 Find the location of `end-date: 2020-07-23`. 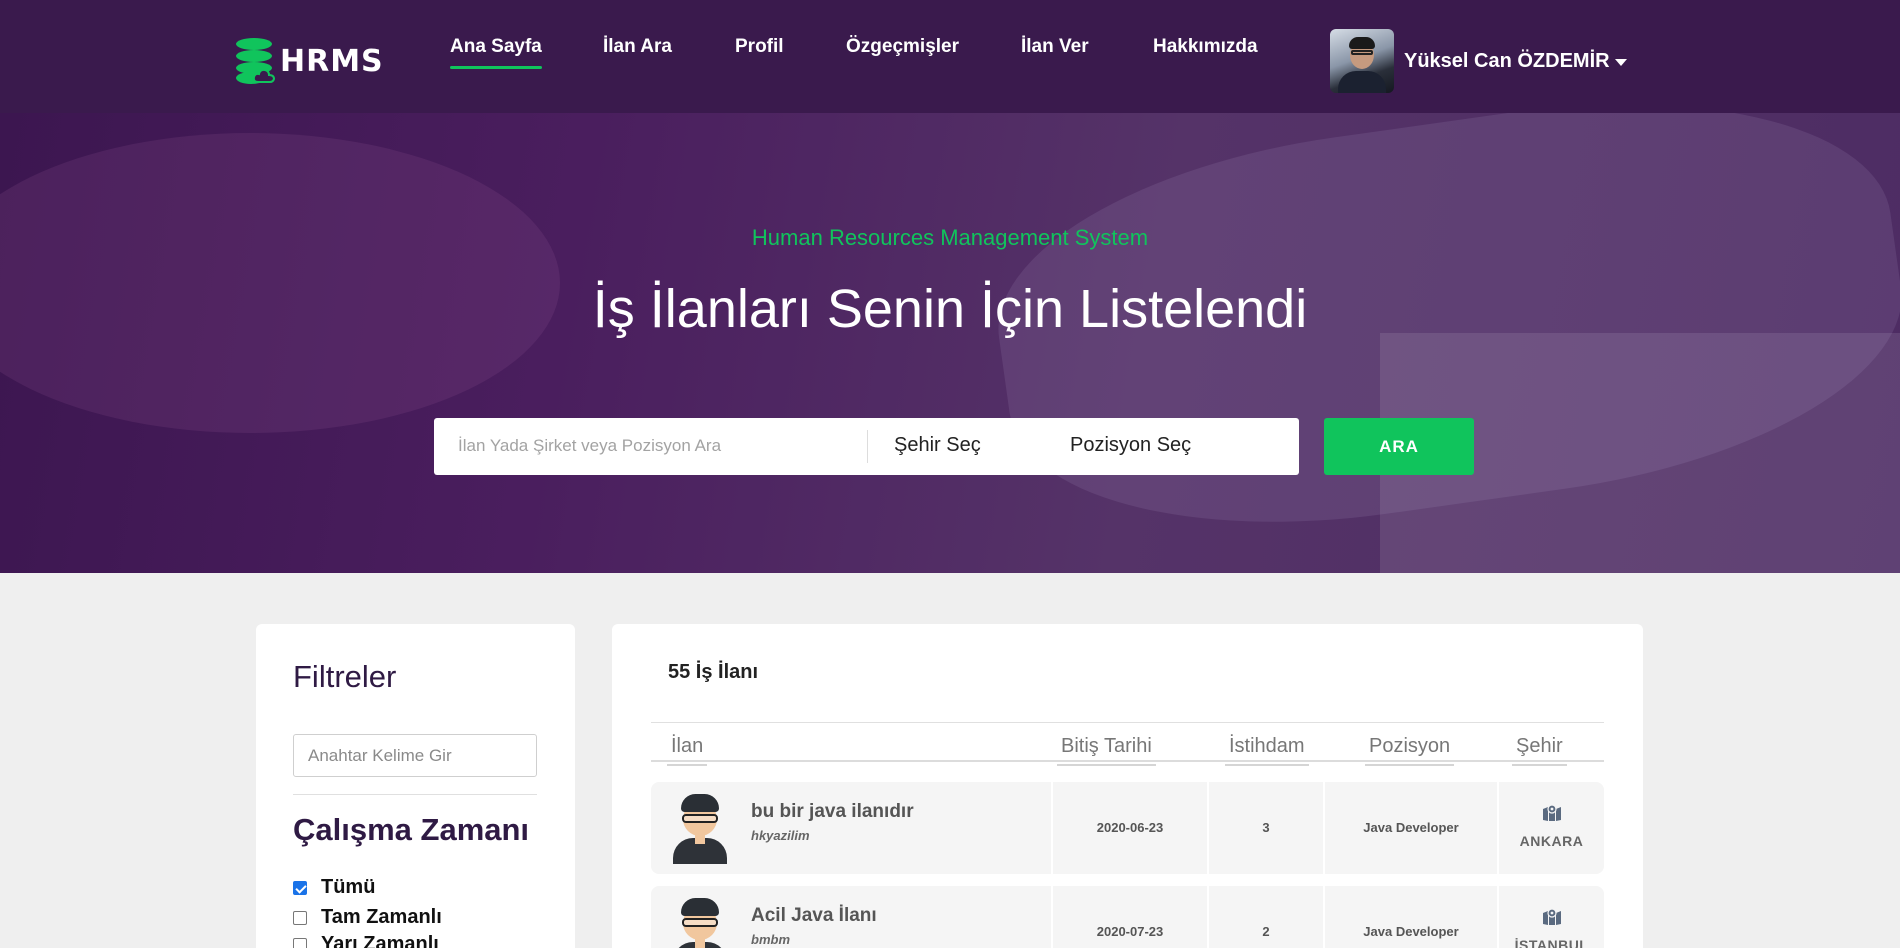

end-date: 2020-07-23 is located at coordinates (1130, 931).